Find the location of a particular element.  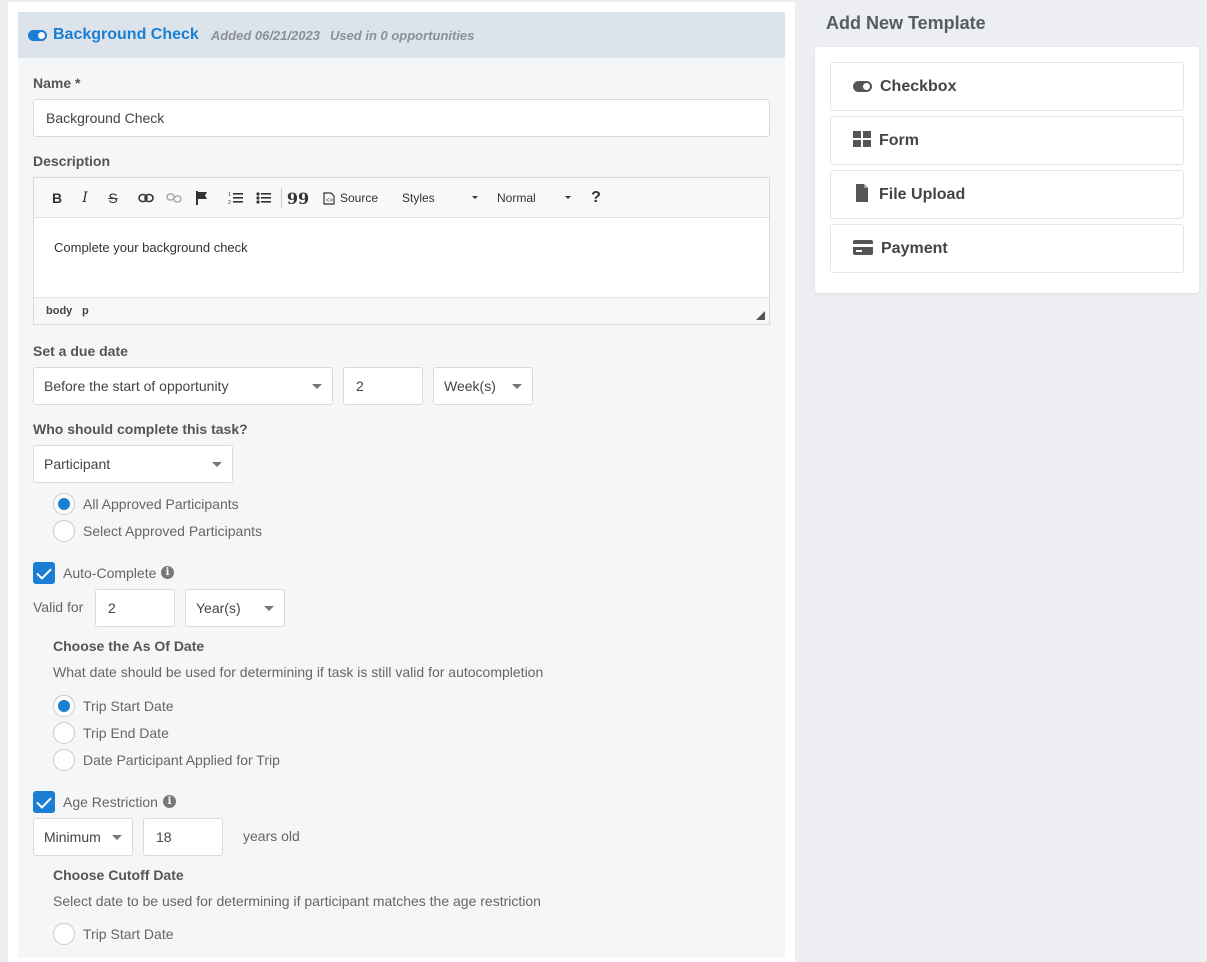

radio-date-applied is located at coordinates (64, 760).